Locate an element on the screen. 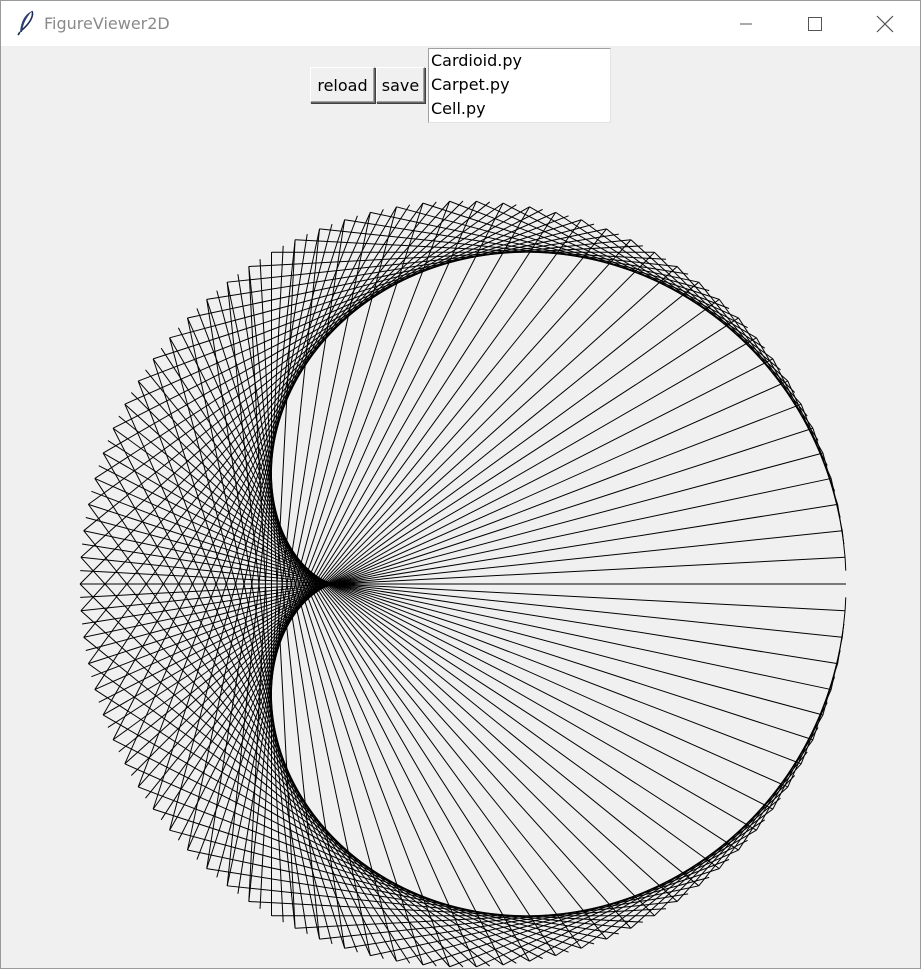 This screenshot has height=969, width=921. file-list-item-cardioid: Cardioid.py is located at coordinates (519, 61).